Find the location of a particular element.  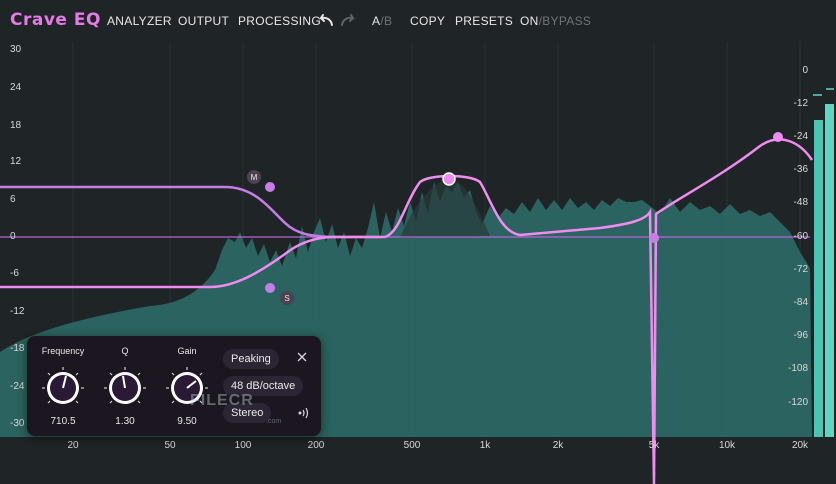

x-tick: 50 is located at coordinates (170, 445).